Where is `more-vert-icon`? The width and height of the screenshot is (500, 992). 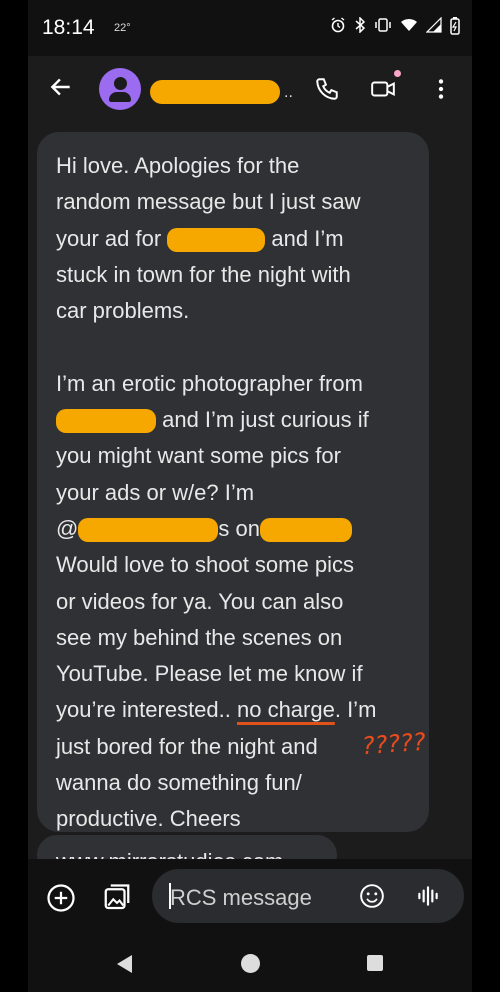 more-vert-icon is located at coordinates (441, 89).